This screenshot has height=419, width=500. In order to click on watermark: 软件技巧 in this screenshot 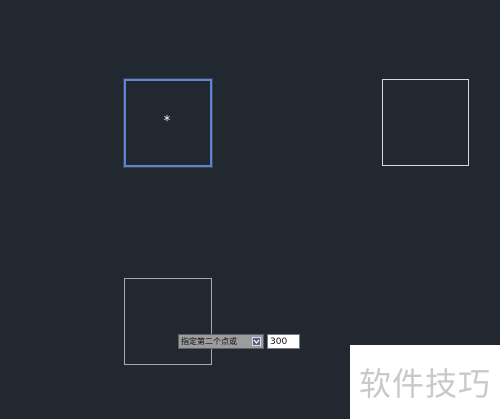, I will do `click(425, 382)`.